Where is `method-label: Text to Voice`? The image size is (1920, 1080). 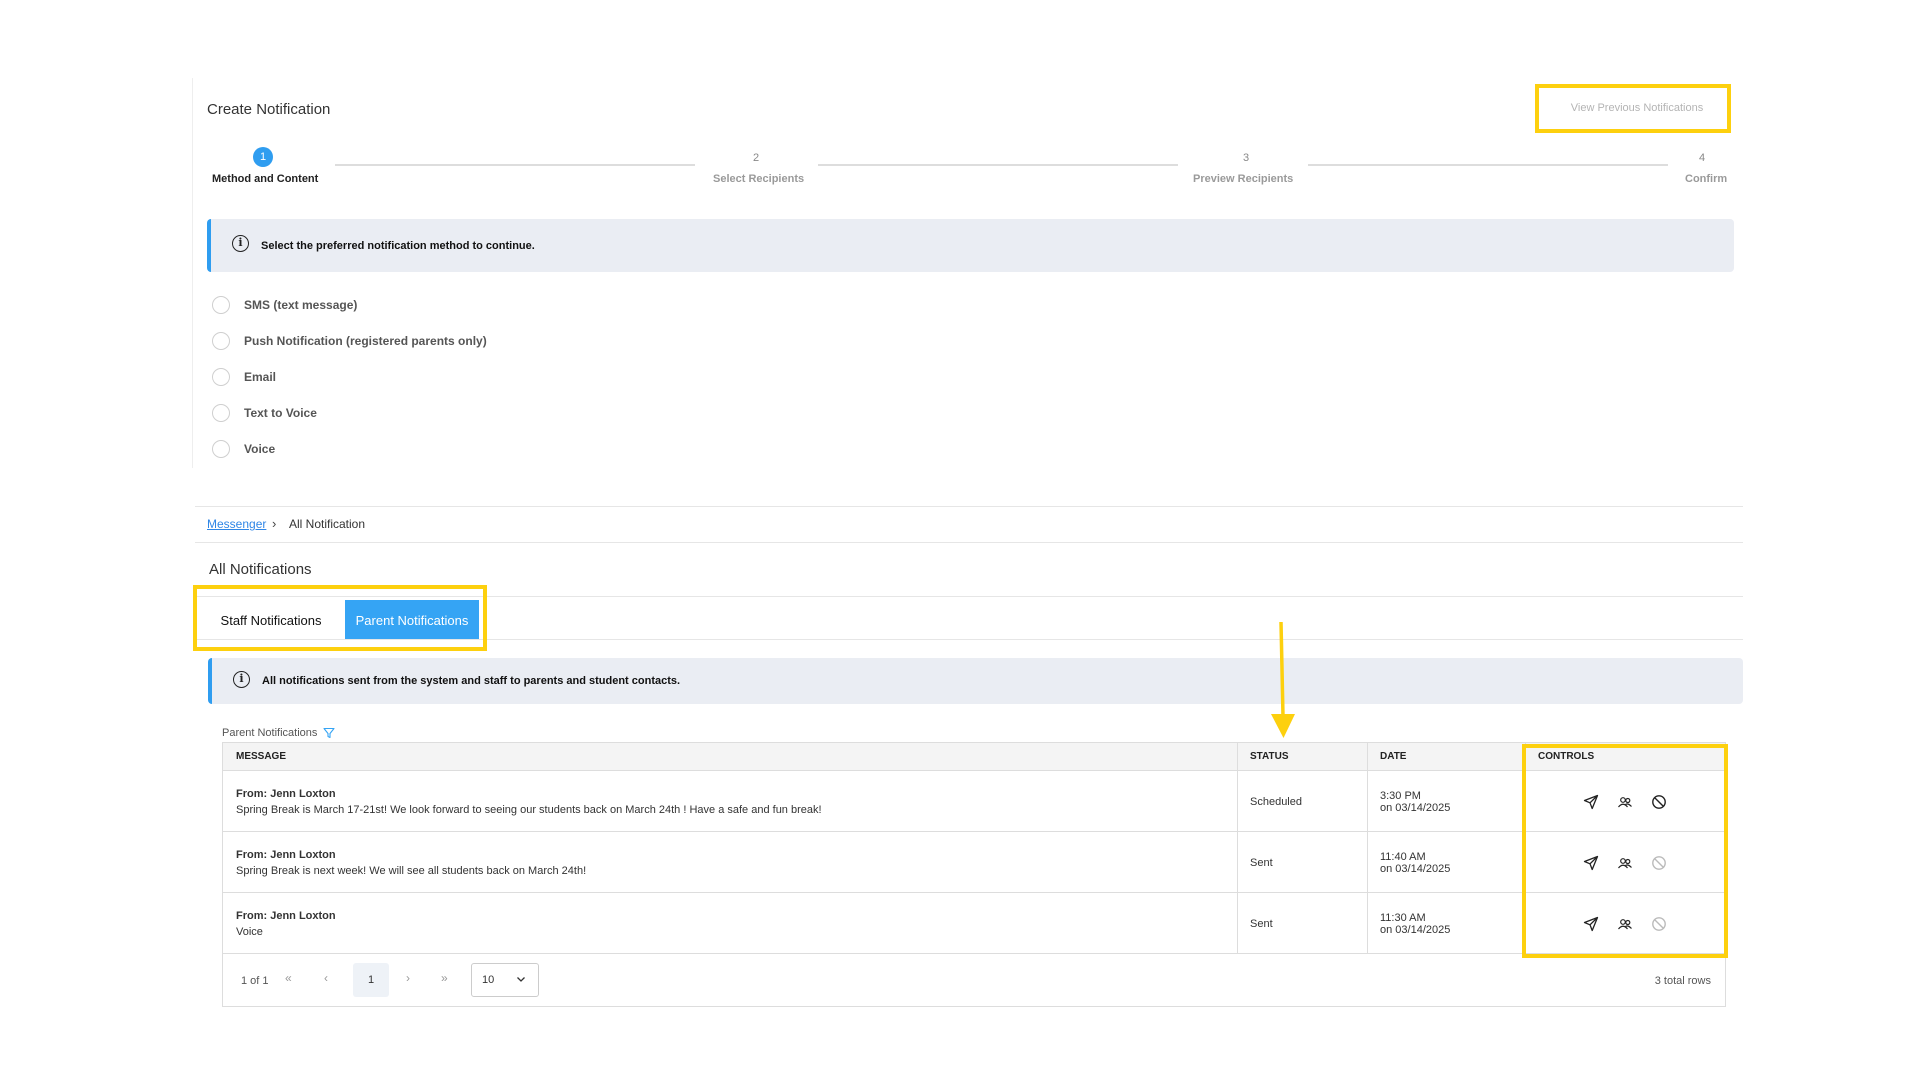
method-label: Text to Voice is located at coordinates (280, 413).